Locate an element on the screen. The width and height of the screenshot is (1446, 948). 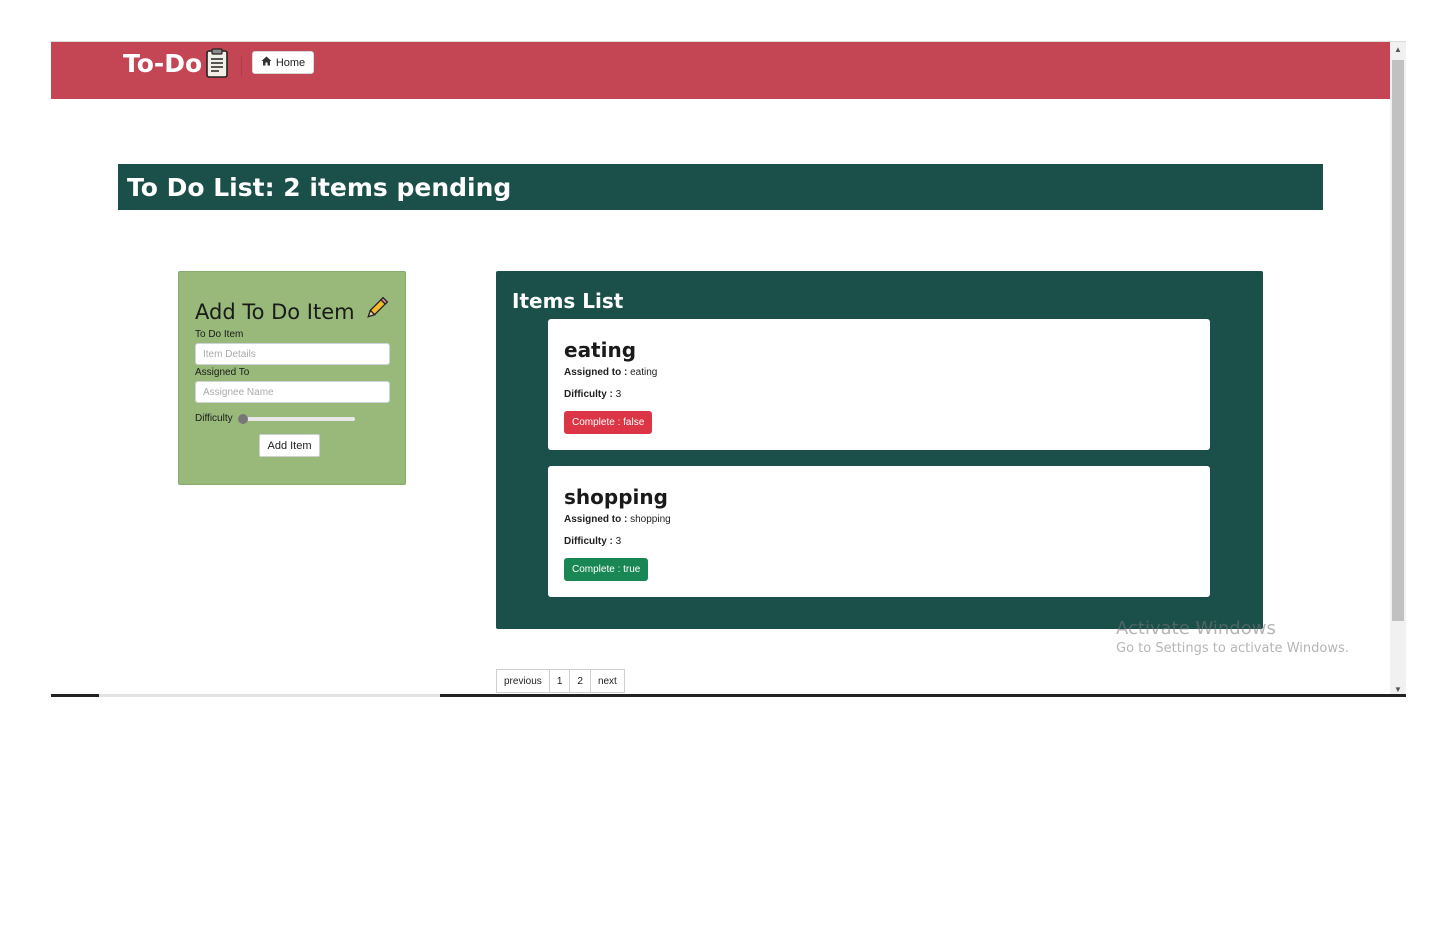
brand: To-Do is located at coordinates (176, 63).